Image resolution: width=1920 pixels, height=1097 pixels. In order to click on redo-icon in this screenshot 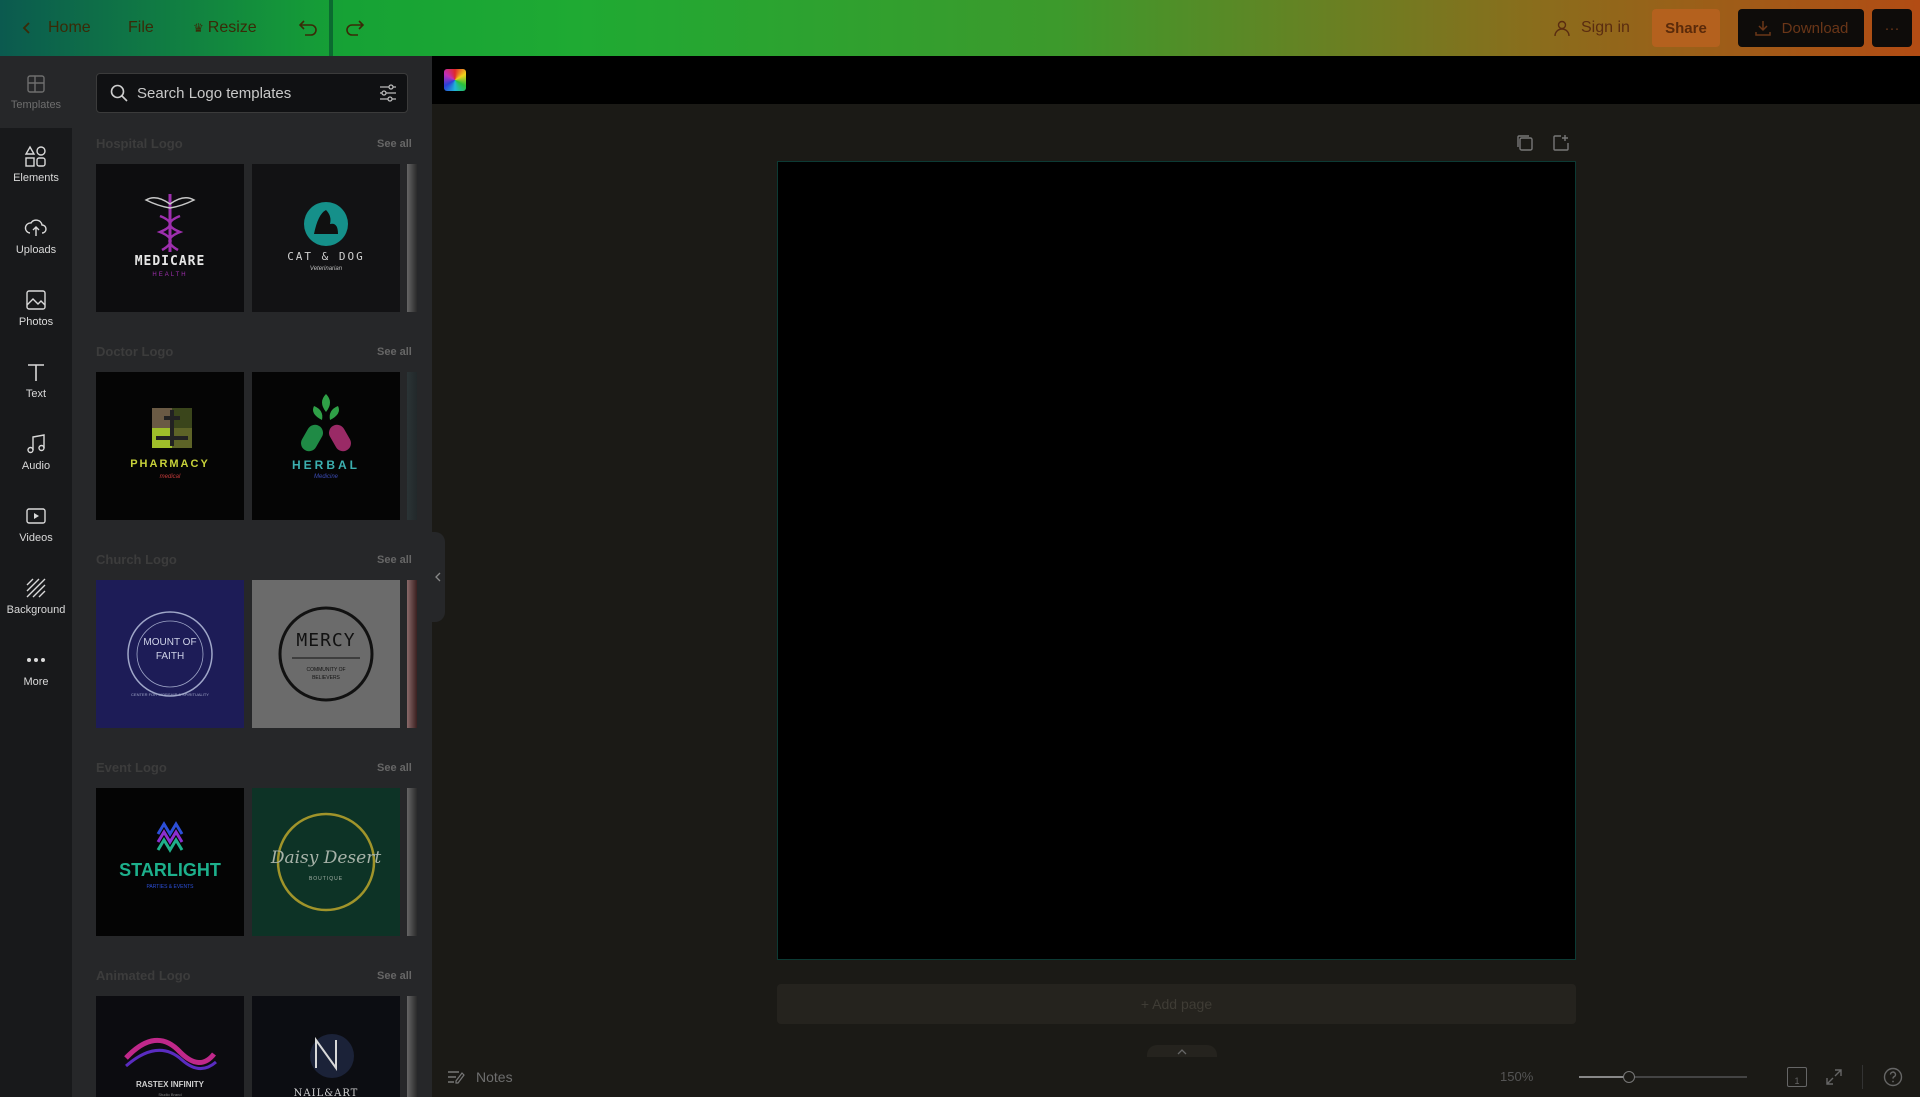, I will do `click(355, 28)`.